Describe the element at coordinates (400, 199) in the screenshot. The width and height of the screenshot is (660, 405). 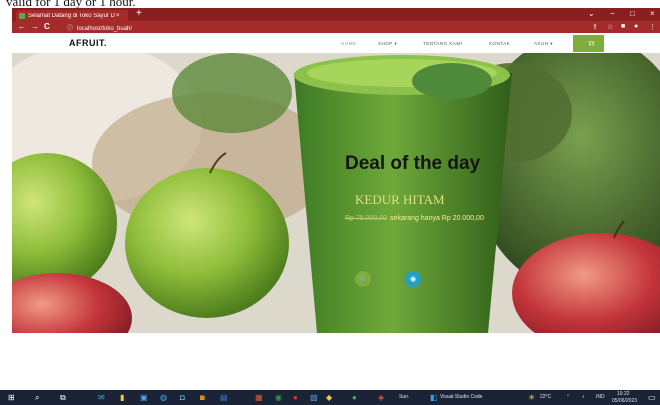
I see `product-name: KEDUR HITAM` at that location.